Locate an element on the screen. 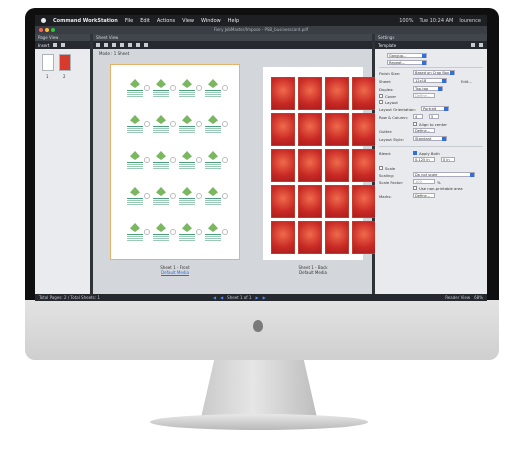  pan-tool-icon is located at coordinates (106, 45).